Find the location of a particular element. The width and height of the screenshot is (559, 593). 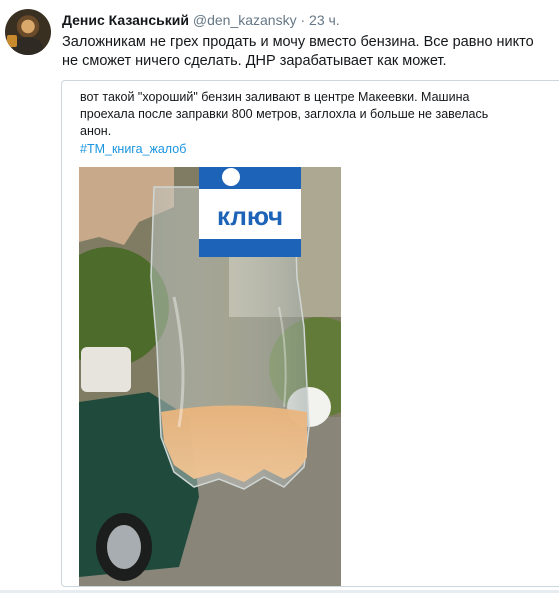

tweet-timestamp: 23 ч. is located at coordinates (324, 20).